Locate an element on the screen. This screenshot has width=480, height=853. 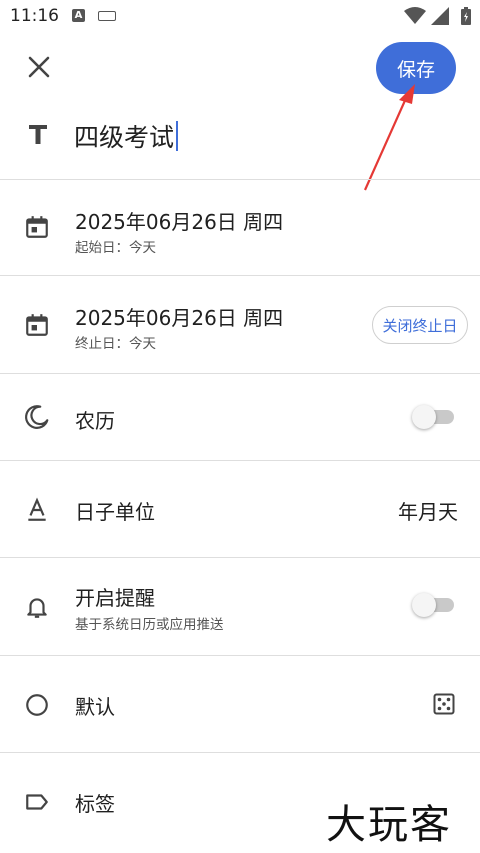
reminder-label: 开启提醒 is located at coordinates (115, 598).